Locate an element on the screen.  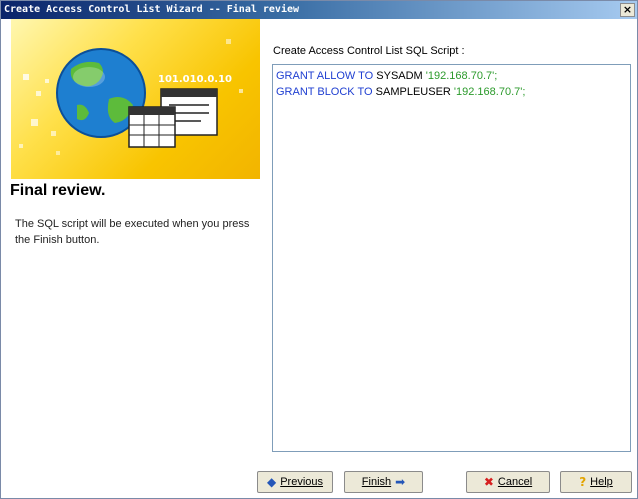
x-icon: ✖ is located at coordinates (488, 482).